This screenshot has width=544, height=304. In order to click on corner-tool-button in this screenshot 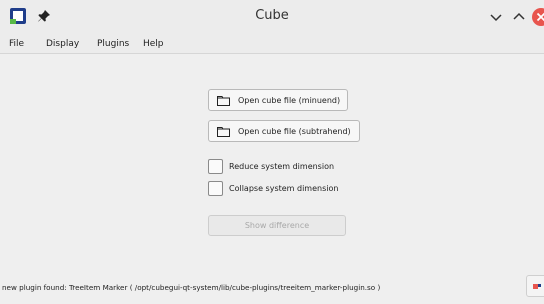, I will do `click(535, 286)`.